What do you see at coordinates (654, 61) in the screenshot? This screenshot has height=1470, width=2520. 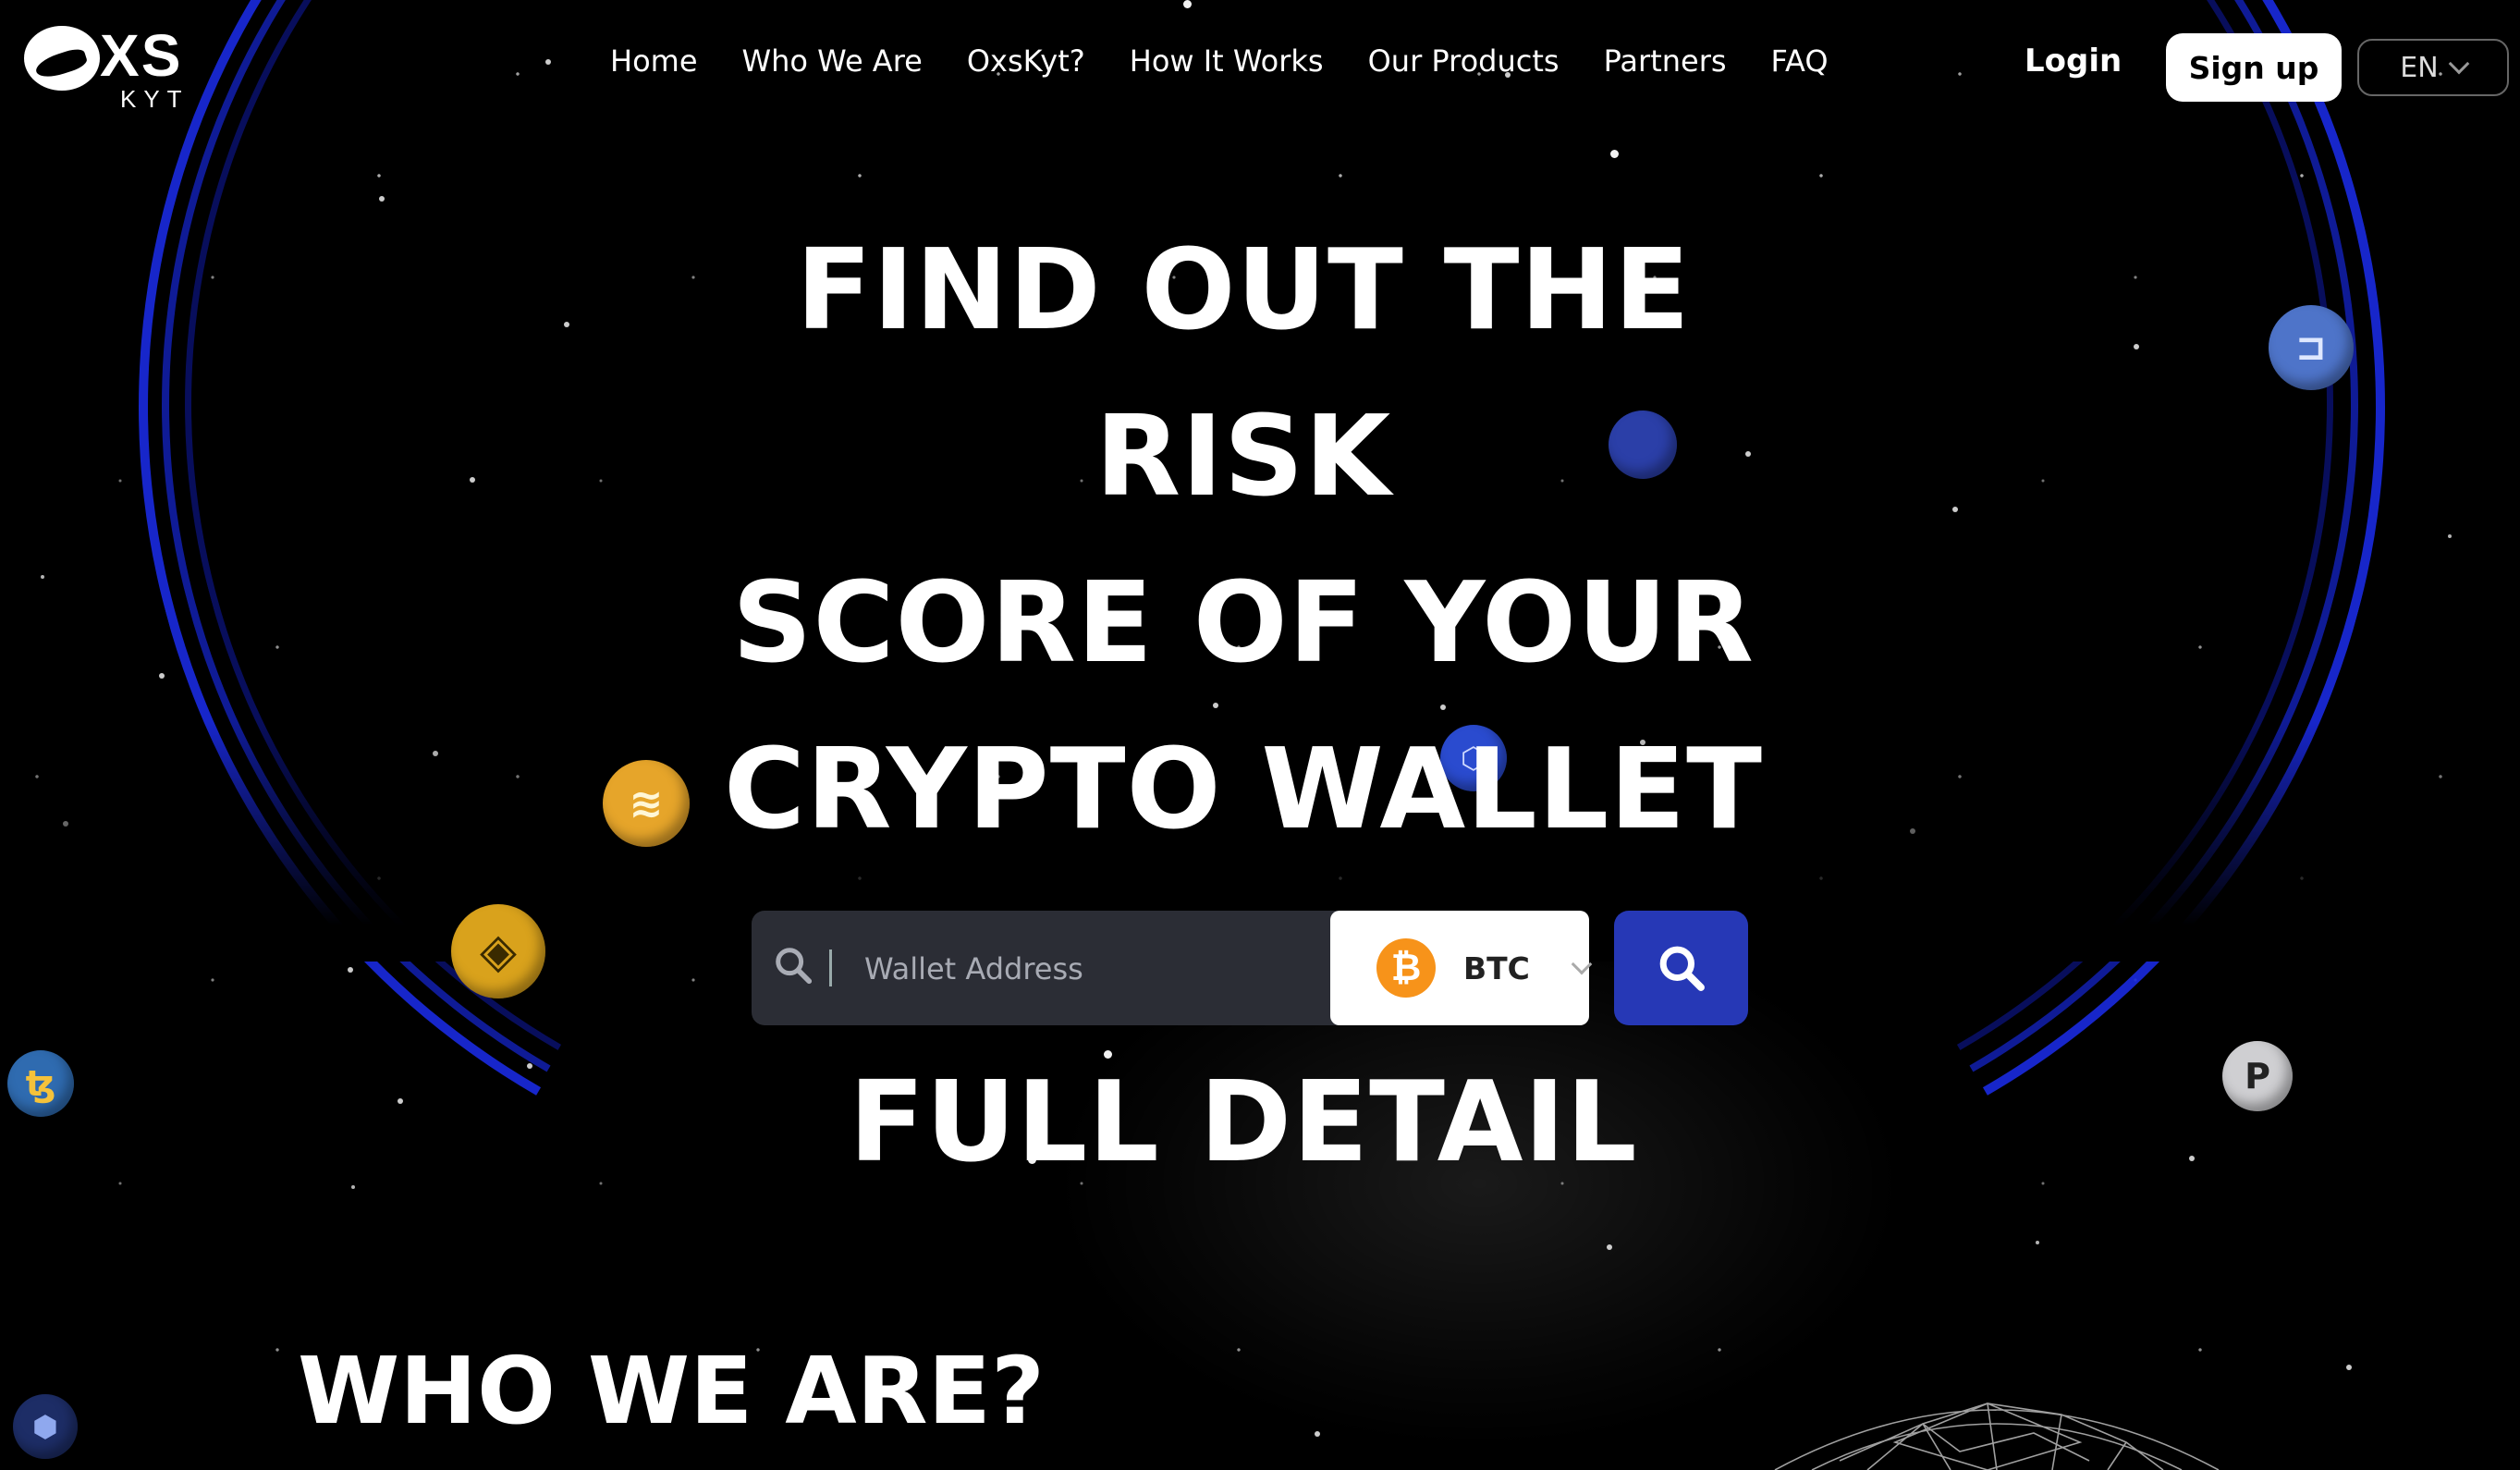 I see `nav-item-home: Home` at bounding box center [654, 61].